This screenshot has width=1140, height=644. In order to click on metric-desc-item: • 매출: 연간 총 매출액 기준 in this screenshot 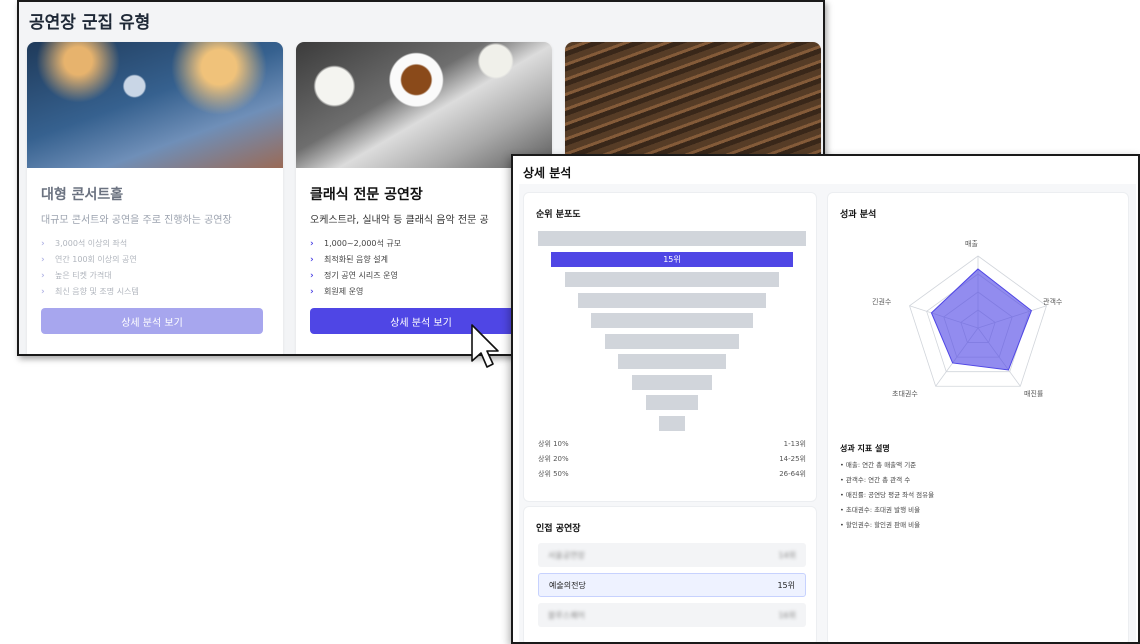, I will do `click(878, 465)`.